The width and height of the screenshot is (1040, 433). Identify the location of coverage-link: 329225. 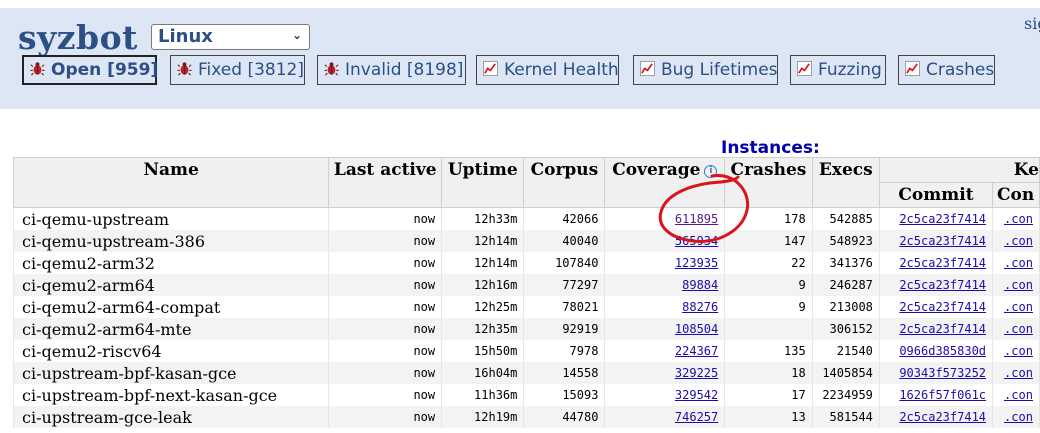
(696, 373).